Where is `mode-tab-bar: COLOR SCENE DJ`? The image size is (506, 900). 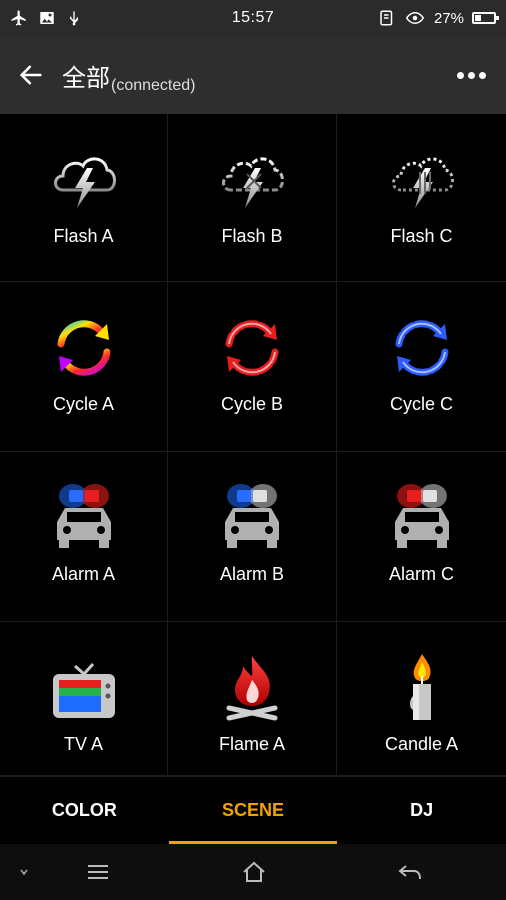
mode-tab-bar: COLOR SCENE DJ is located at coordinates (253, 810).